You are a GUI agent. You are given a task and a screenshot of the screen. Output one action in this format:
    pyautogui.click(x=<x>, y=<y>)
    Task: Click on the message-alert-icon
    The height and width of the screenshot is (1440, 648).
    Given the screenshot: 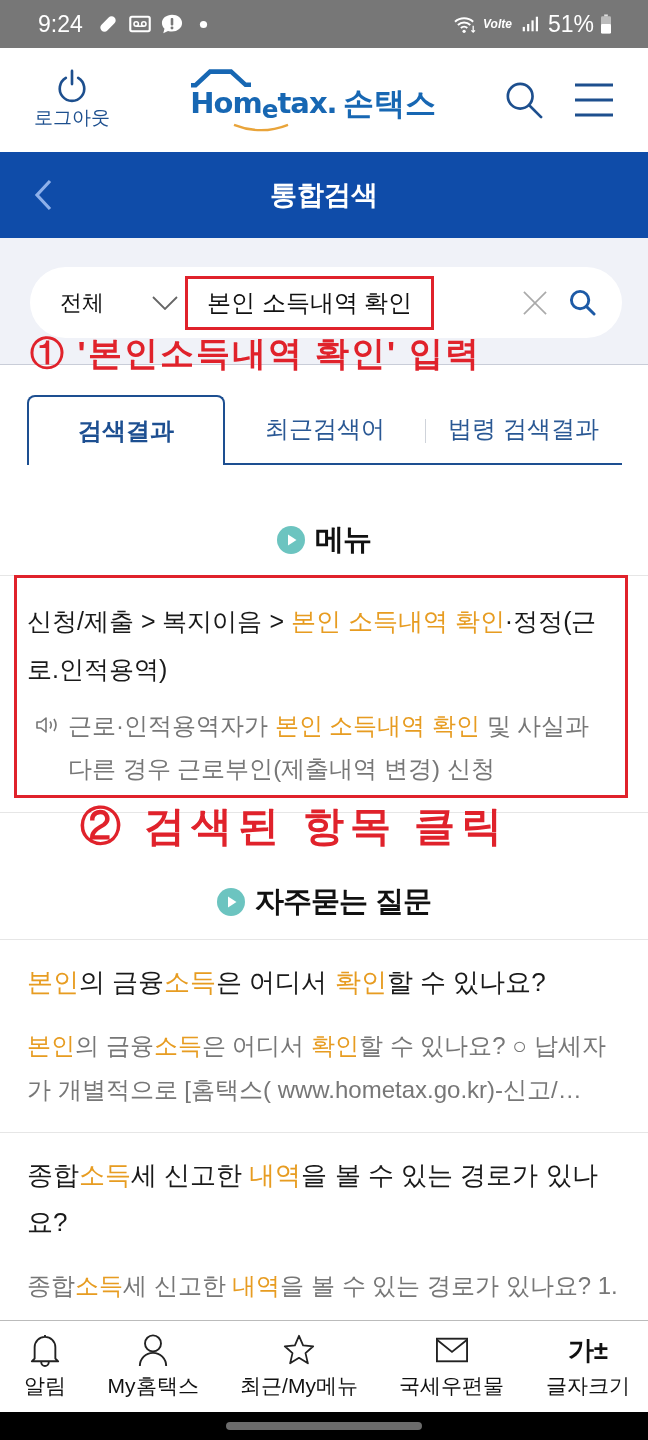 What is the action you would take?
    pyautogui.click(x=171, y=24)
    